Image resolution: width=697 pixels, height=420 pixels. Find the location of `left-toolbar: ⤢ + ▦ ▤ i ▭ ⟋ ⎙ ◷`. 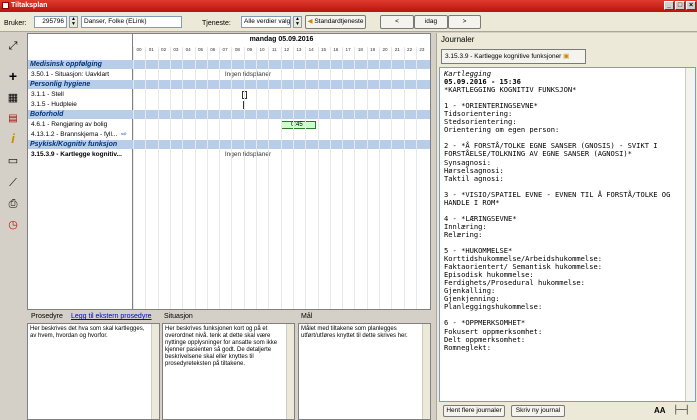

left-toolbar: ⤢ + ▦ ▤ i ▭ ⟋ ⎙ ◷ is located at coordinates (13, 226).